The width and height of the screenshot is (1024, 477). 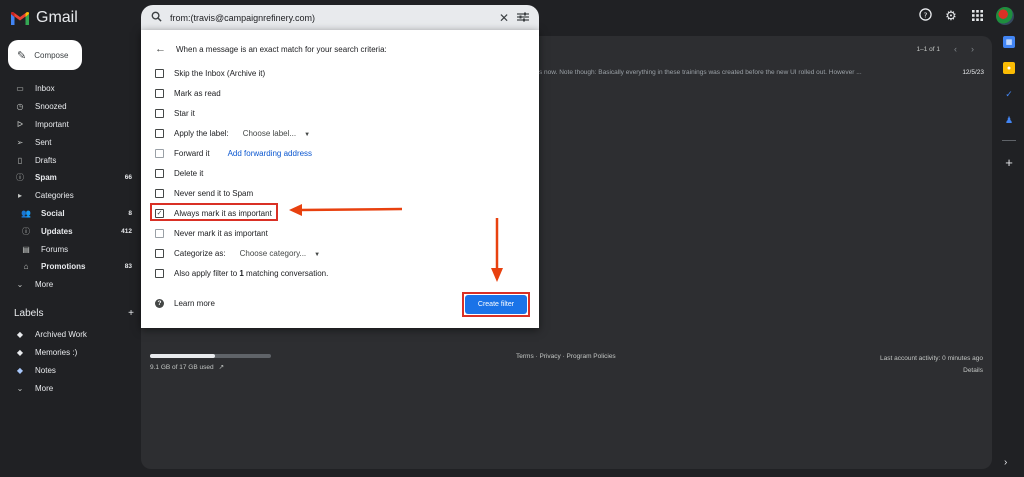 What do you see at coordinates (1005, 16) in the screenshot?
I see `account-avatar` at bounding box center [1005, 16].